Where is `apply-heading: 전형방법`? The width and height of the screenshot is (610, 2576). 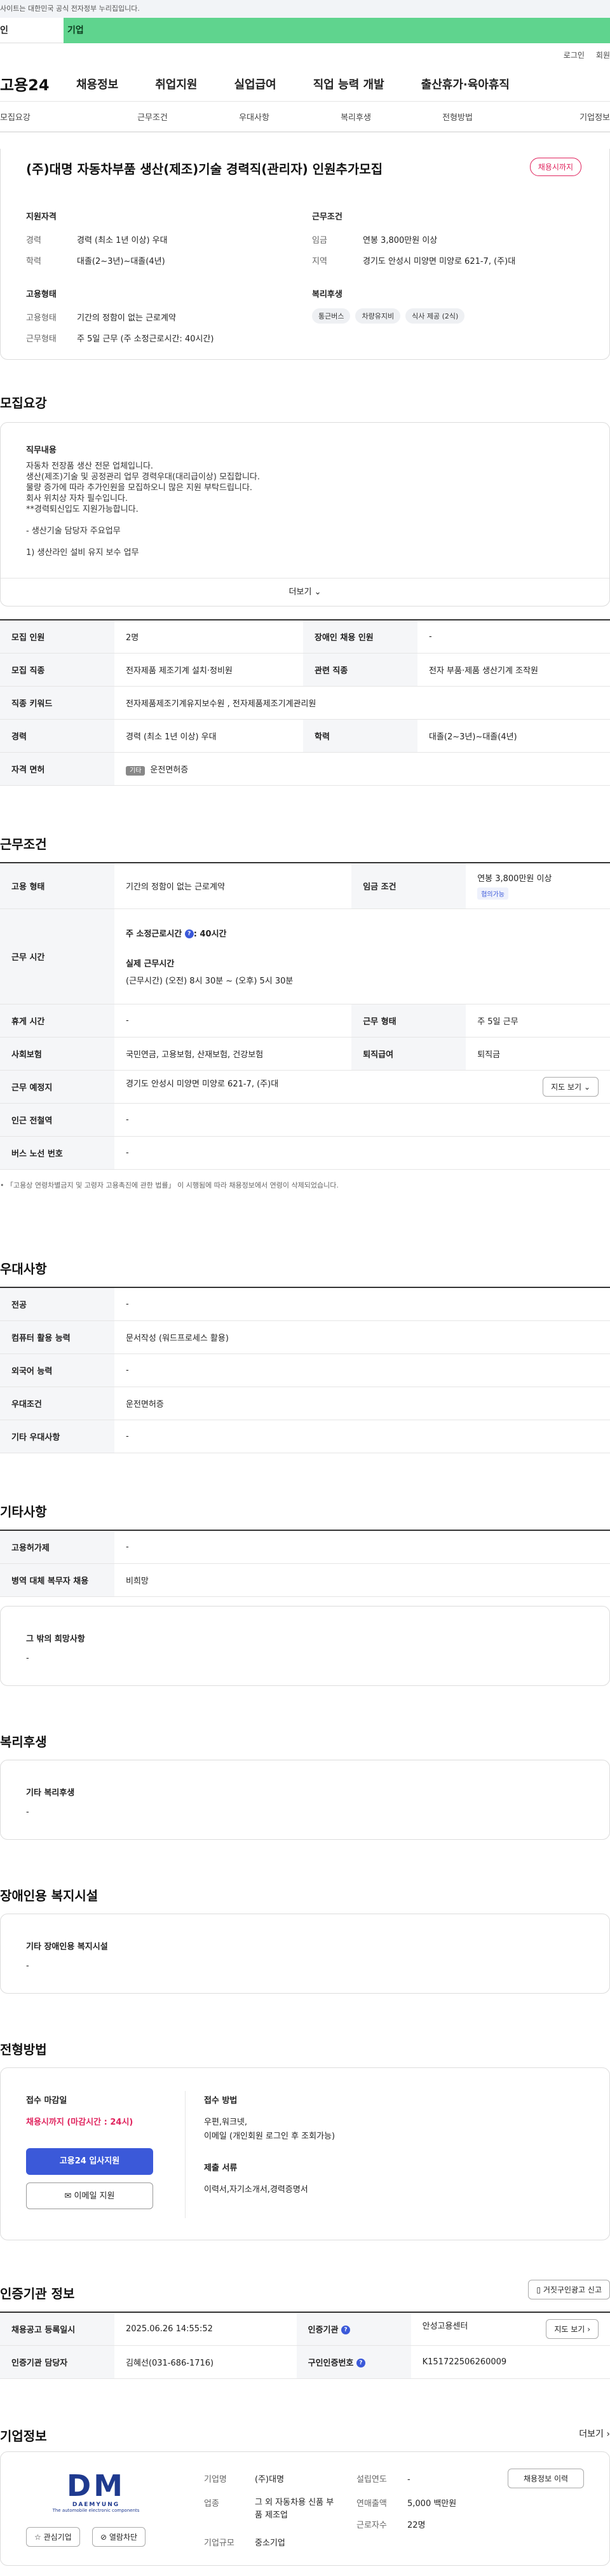 apply-heading: 전형방법 is located at coordinates (23, 2049).